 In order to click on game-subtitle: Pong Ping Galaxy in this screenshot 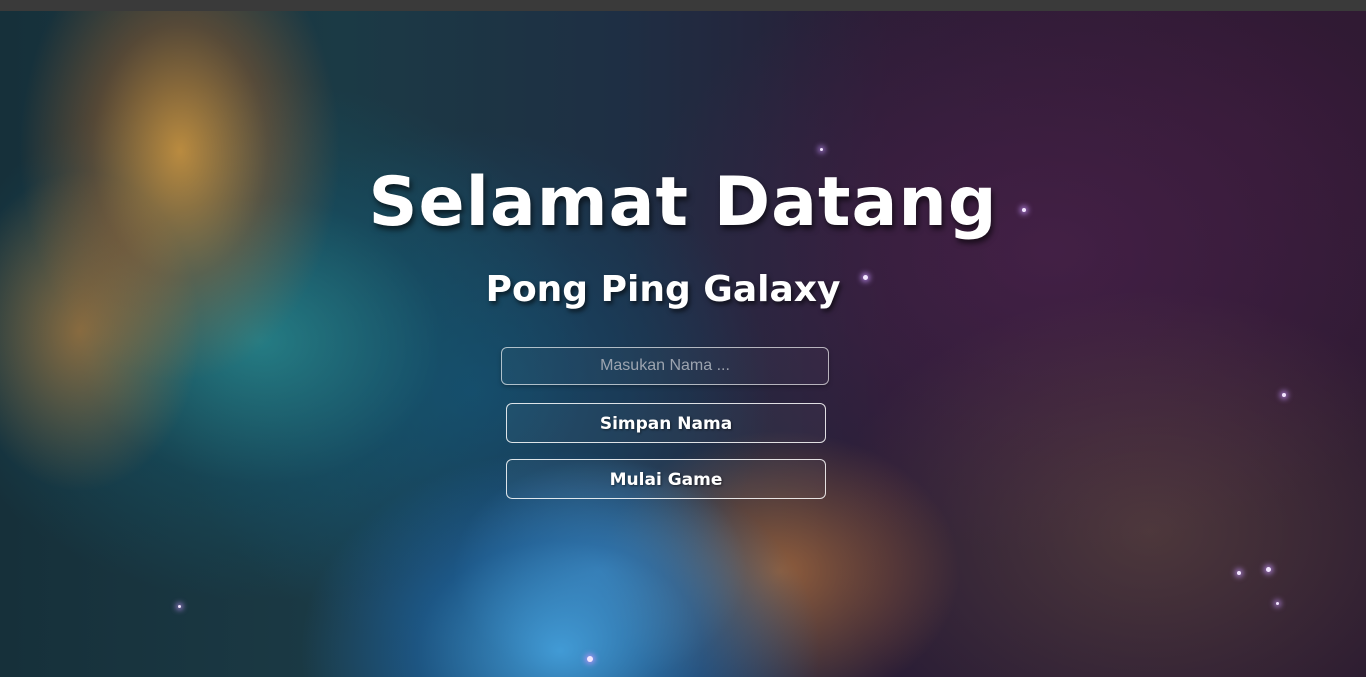, I will do `click(663, 289)`.